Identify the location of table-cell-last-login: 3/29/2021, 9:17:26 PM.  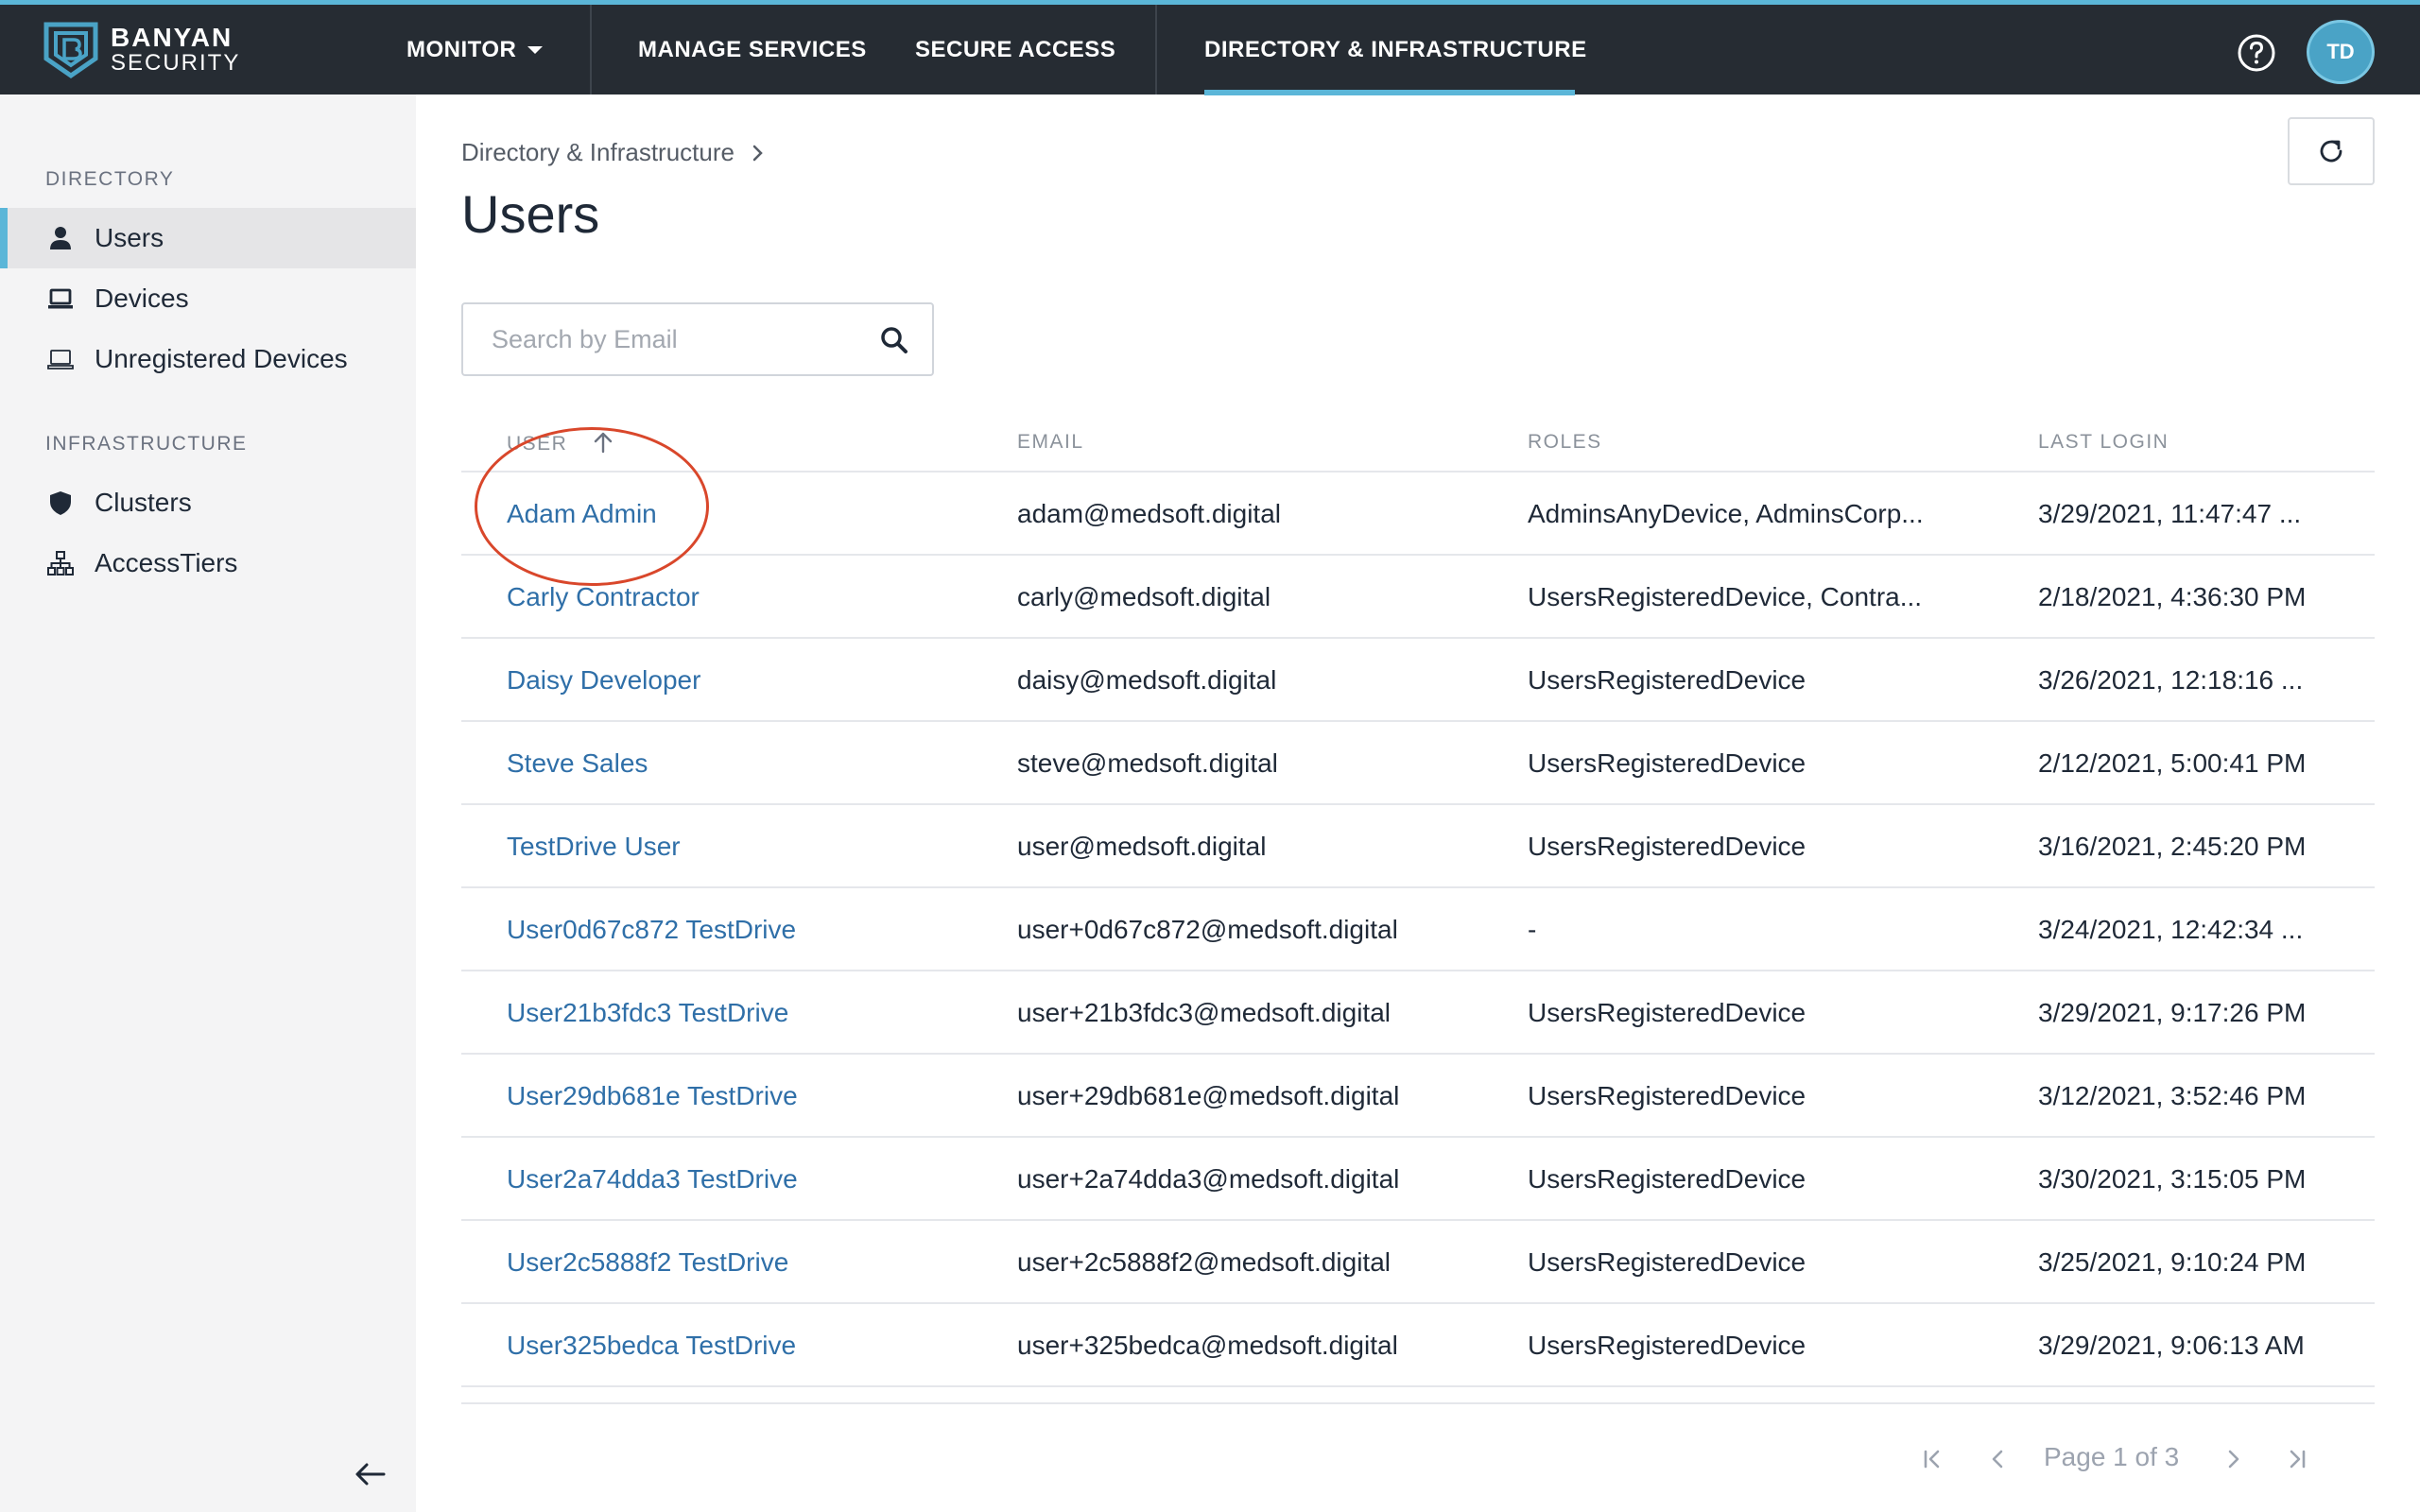
(2173, 1012).